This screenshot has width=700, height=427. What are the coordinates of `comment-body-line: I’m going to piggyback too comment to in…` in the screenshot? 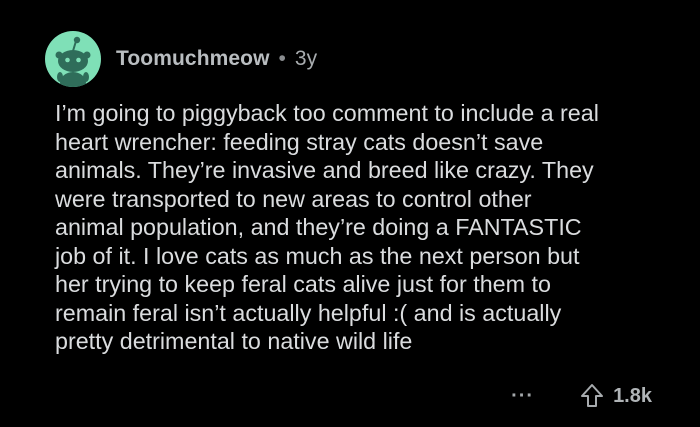 It's located at (327, 113).